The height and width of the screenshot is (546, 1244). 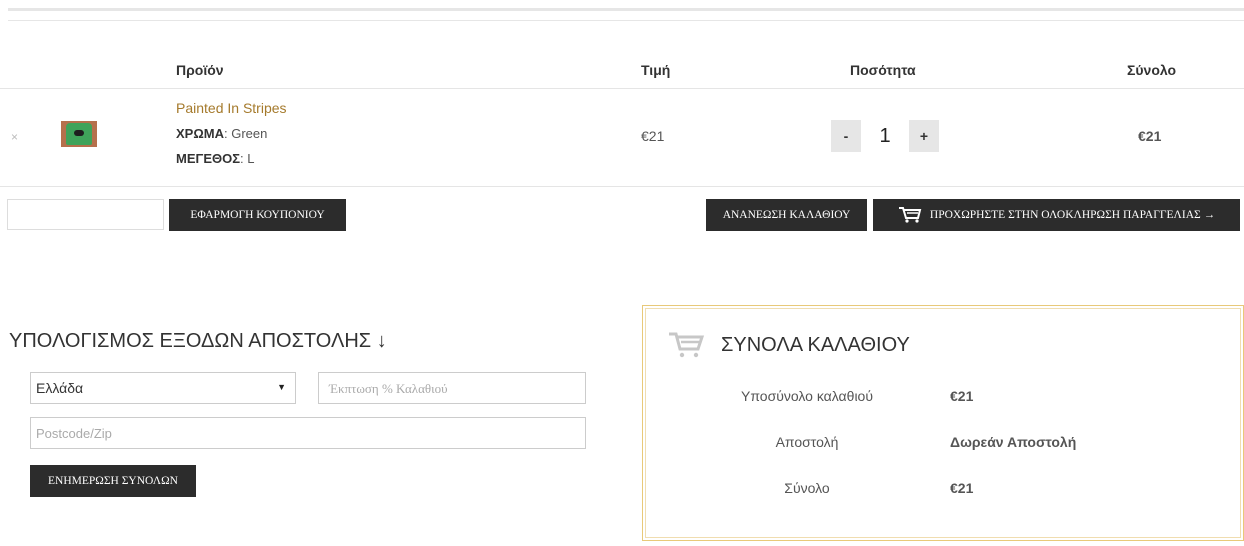 What do you see at coordinates (924, 136) in the screenshot?
I see `qty-plus-button: +` at bounding box center [924, 136].